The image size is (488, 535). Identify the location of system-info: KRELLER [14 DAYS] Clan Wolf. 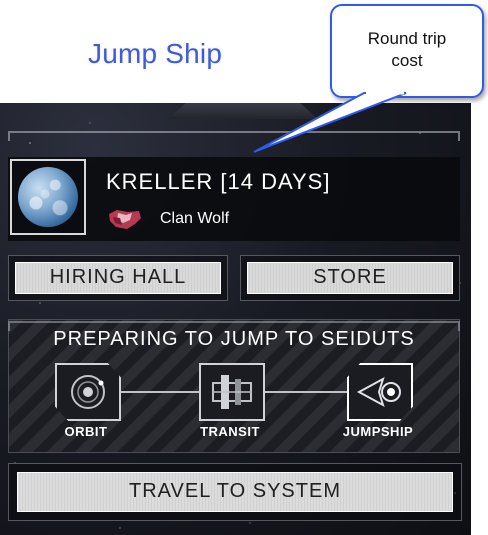
(234, 199).